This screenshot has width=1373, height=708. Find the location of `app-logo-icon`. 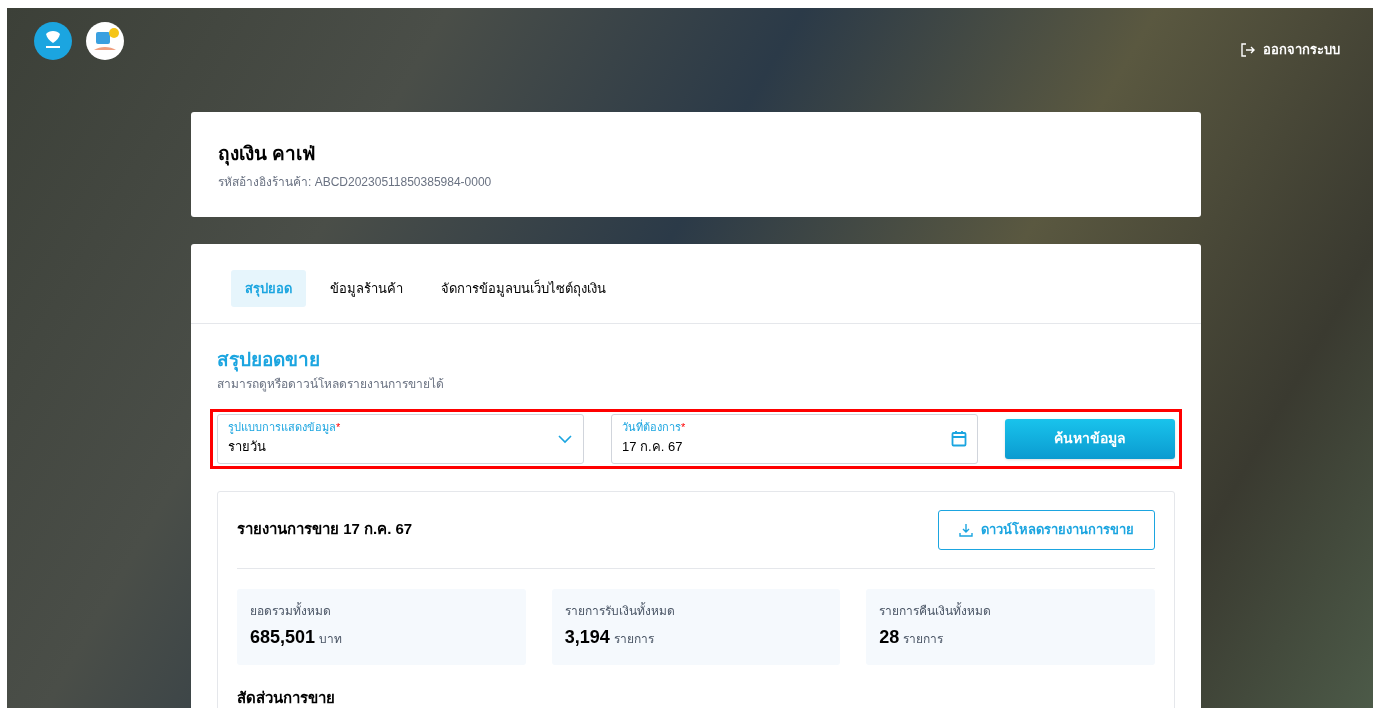

app-logo-icon is located at coordinates (105, 41).